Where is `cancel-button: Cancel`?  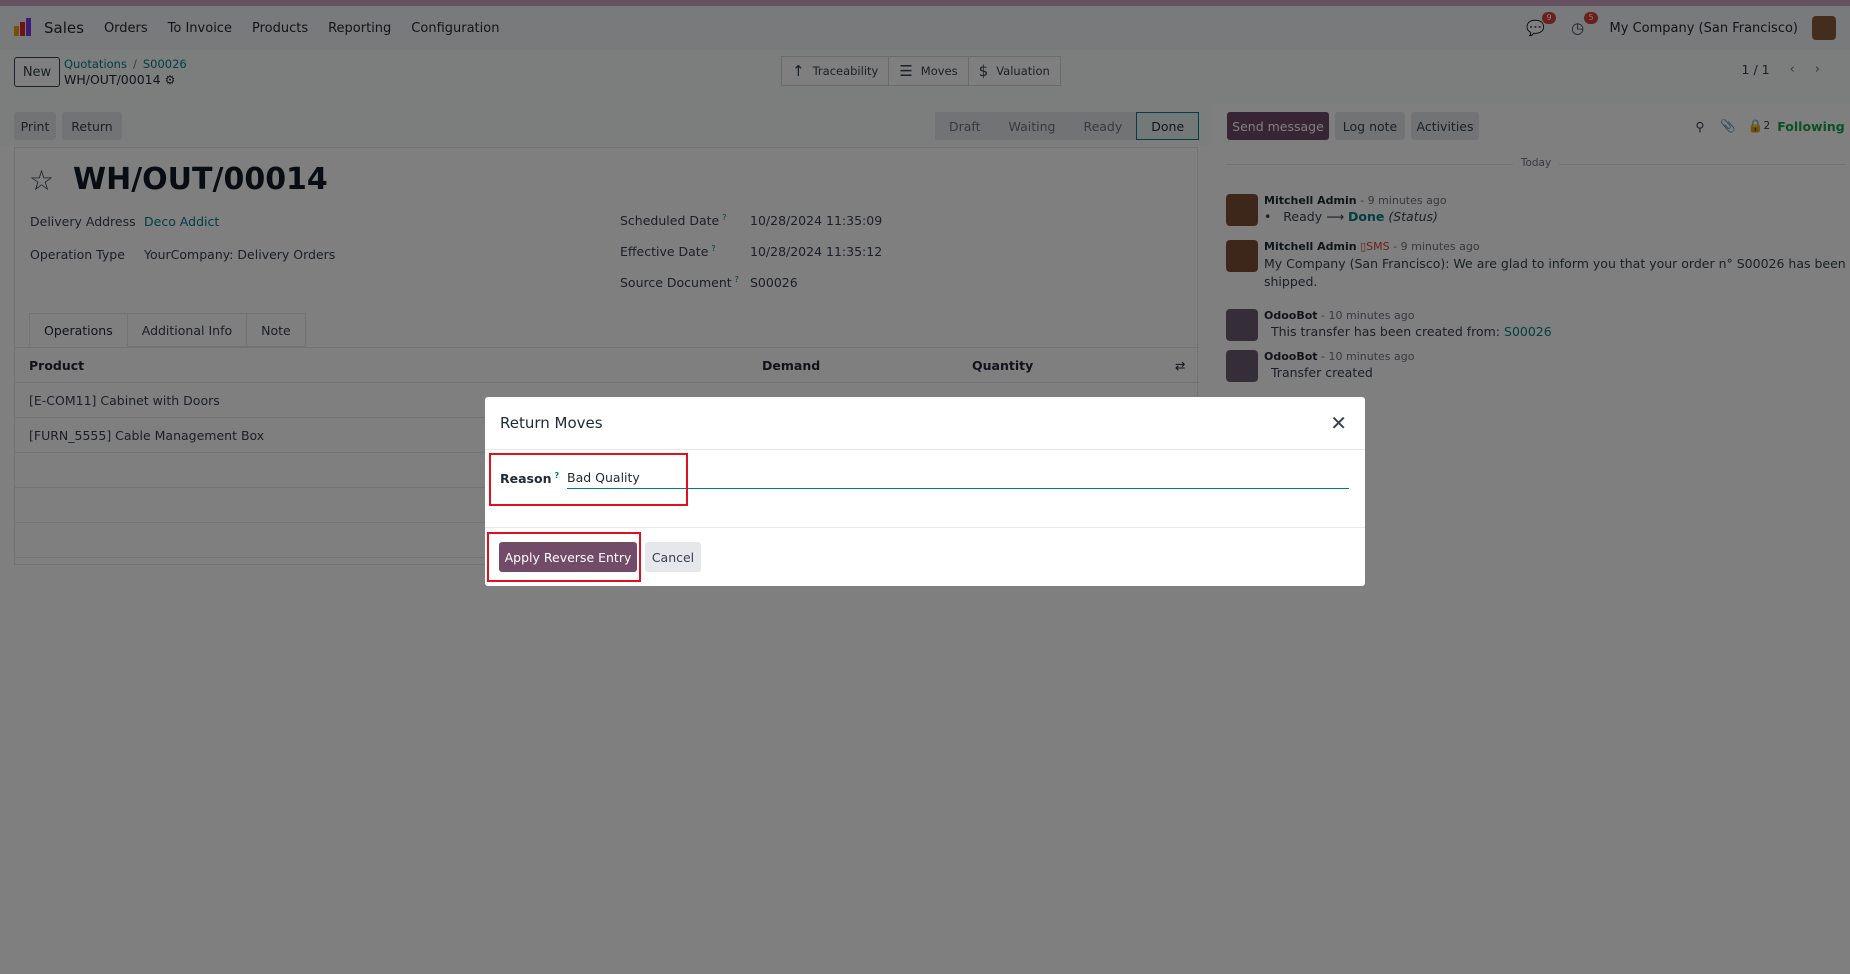
cancel-button: Cancel is located at coordinates (673, 557).